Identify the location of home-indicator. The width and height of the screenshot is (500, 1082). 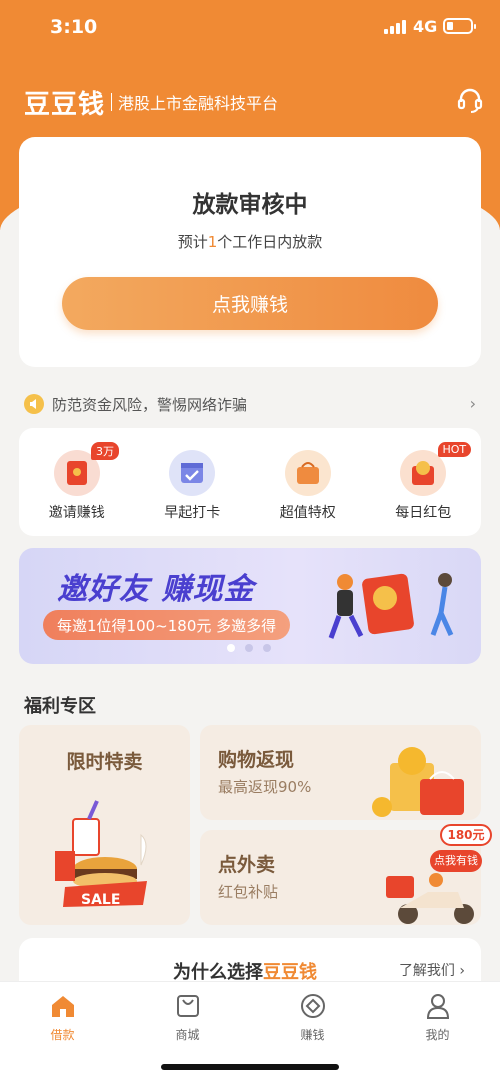
(250, 1067).